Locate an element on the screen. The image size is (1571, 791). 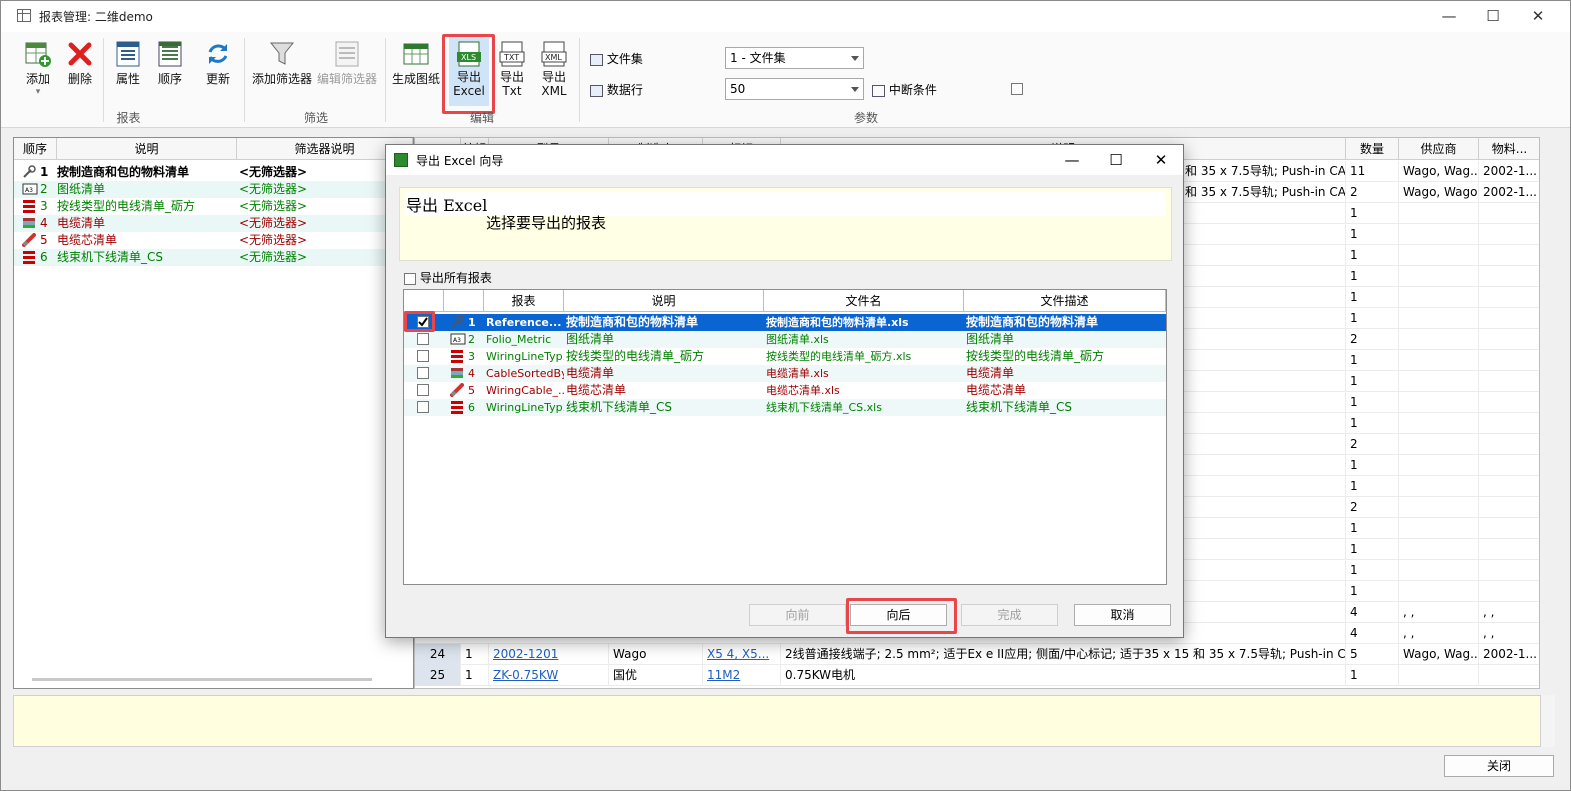
break-condition-row: 中断条件 is located at coordinates (904, 89).